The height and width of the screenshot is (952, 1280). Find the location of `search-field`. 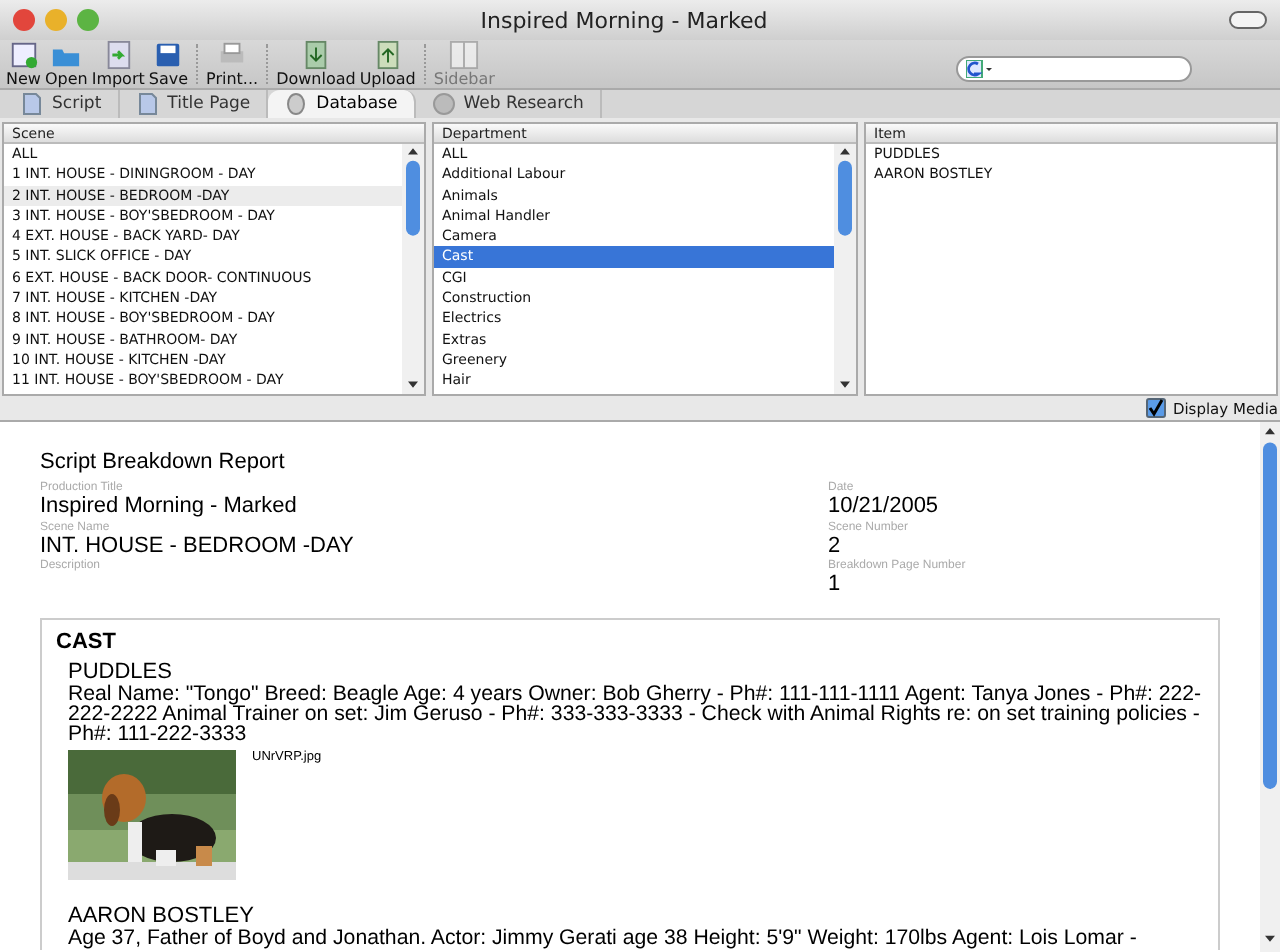

search-field is located at coordinates (1074, 69).